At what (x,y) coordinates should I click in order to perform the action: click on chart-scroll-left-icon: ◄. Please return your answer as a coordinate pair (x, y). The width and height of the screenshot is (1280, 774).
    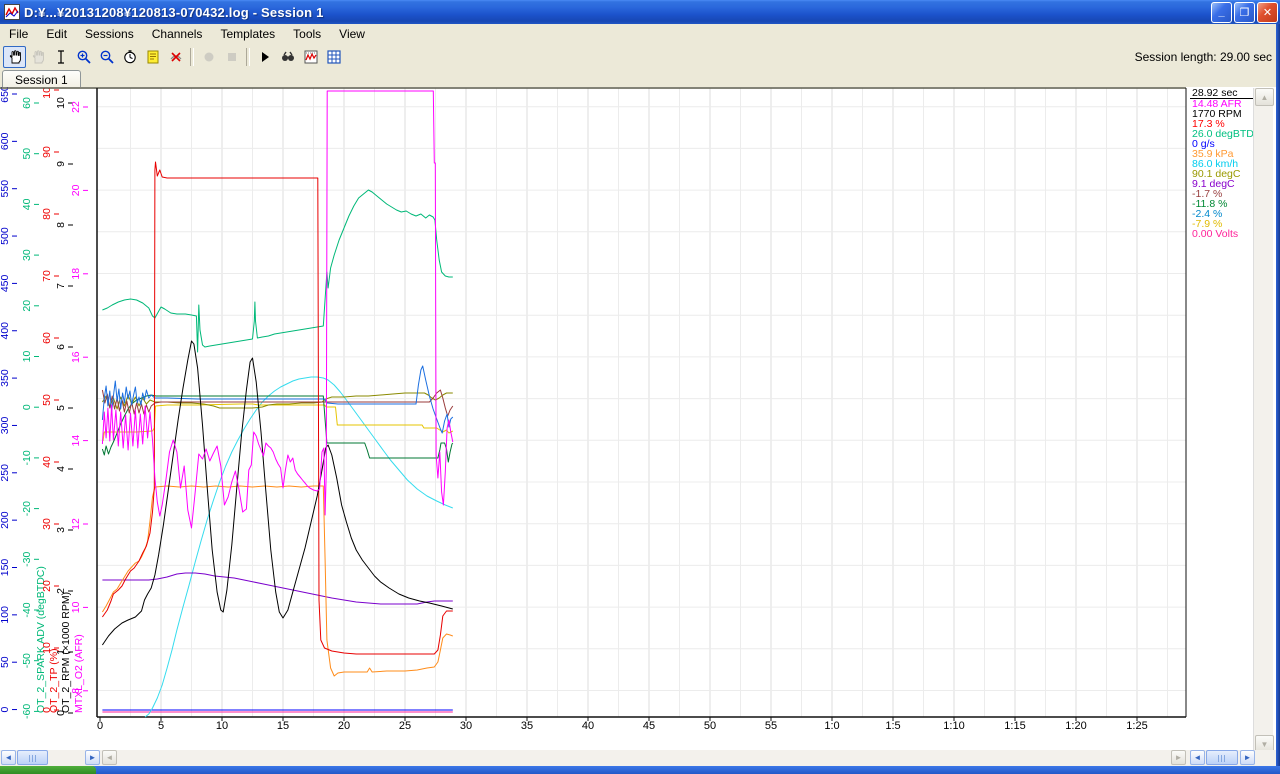
    Looking at the image, I should click on (109, 757).